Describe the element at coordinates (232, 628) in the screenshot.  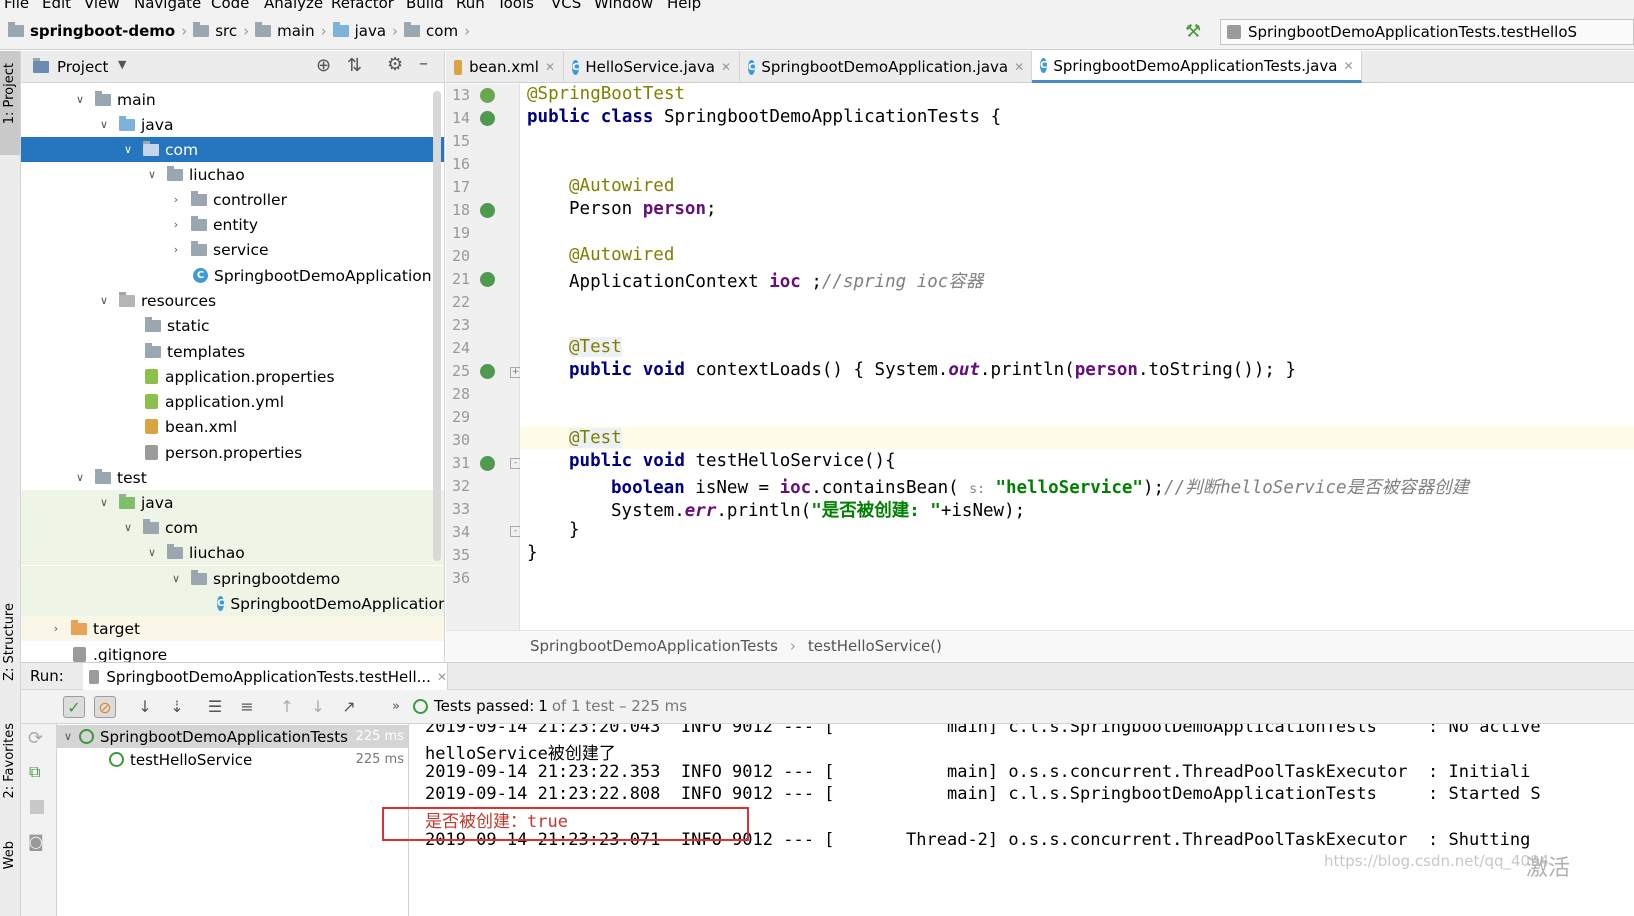
I see `tree-item-target: › target` at that location.